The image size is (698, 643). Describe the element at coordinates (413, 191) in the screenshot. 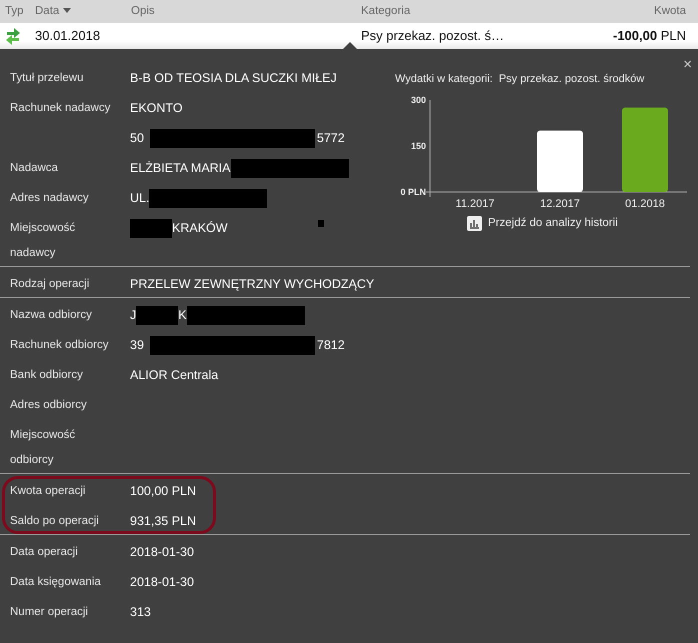

I see `y-axis-label: 0 PLN` at that location.